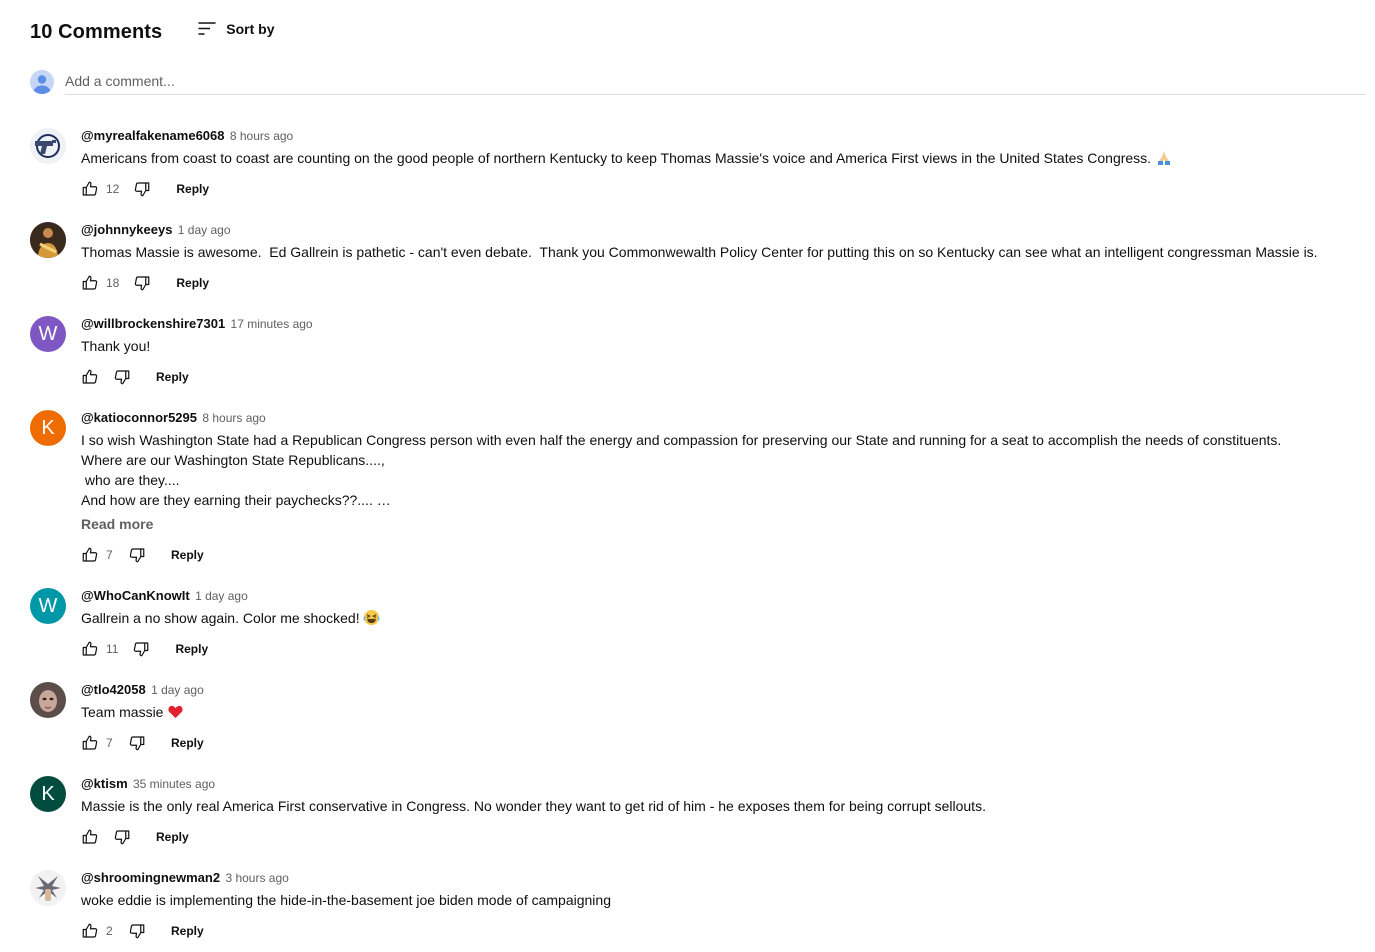  What do you see at coordinates (250, 29) in the screenshot?
I see `sort-label: Sort by` at bounding box center [250, 29].